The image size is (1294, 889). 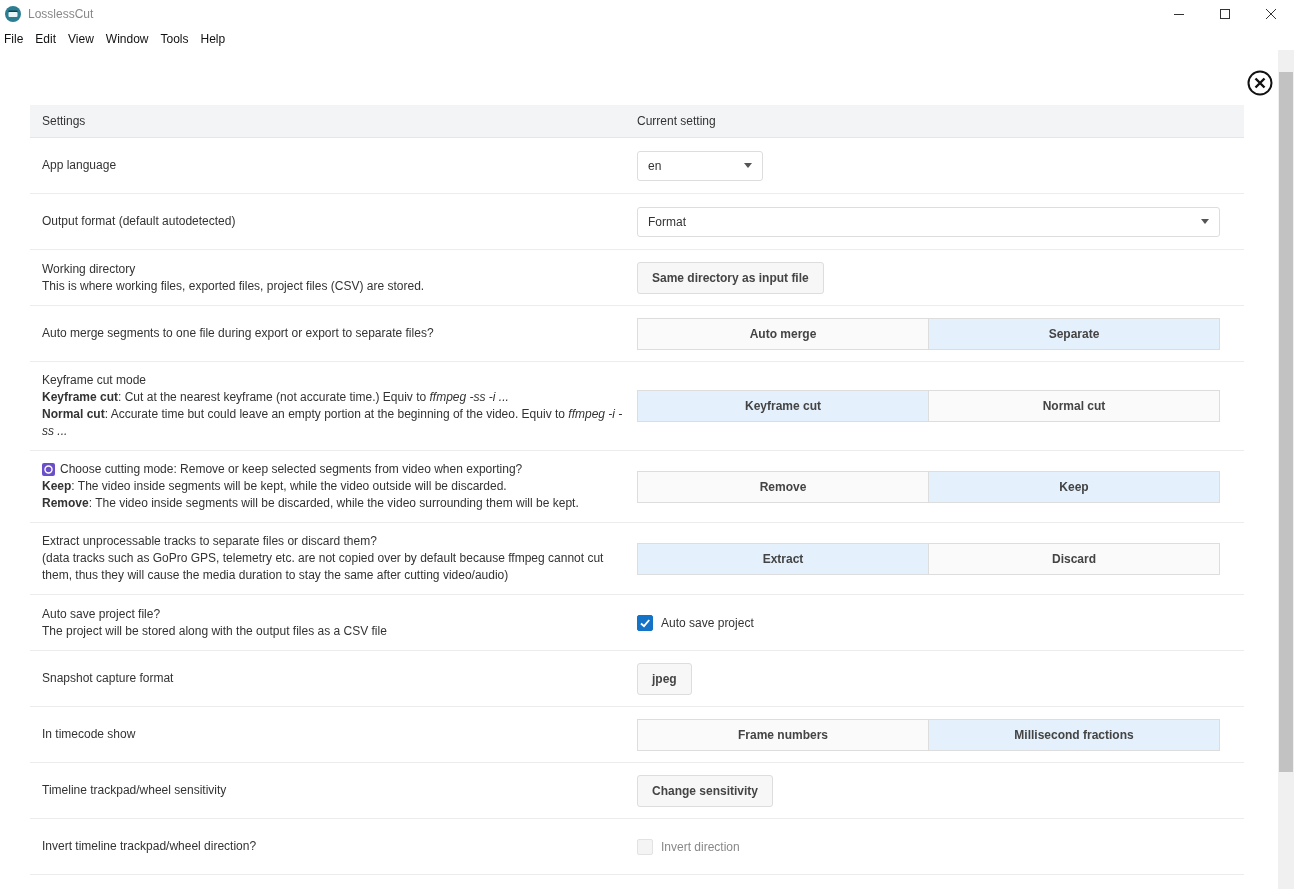 I want to click on segment-button: Auto merge, so click(x=783, y=333).